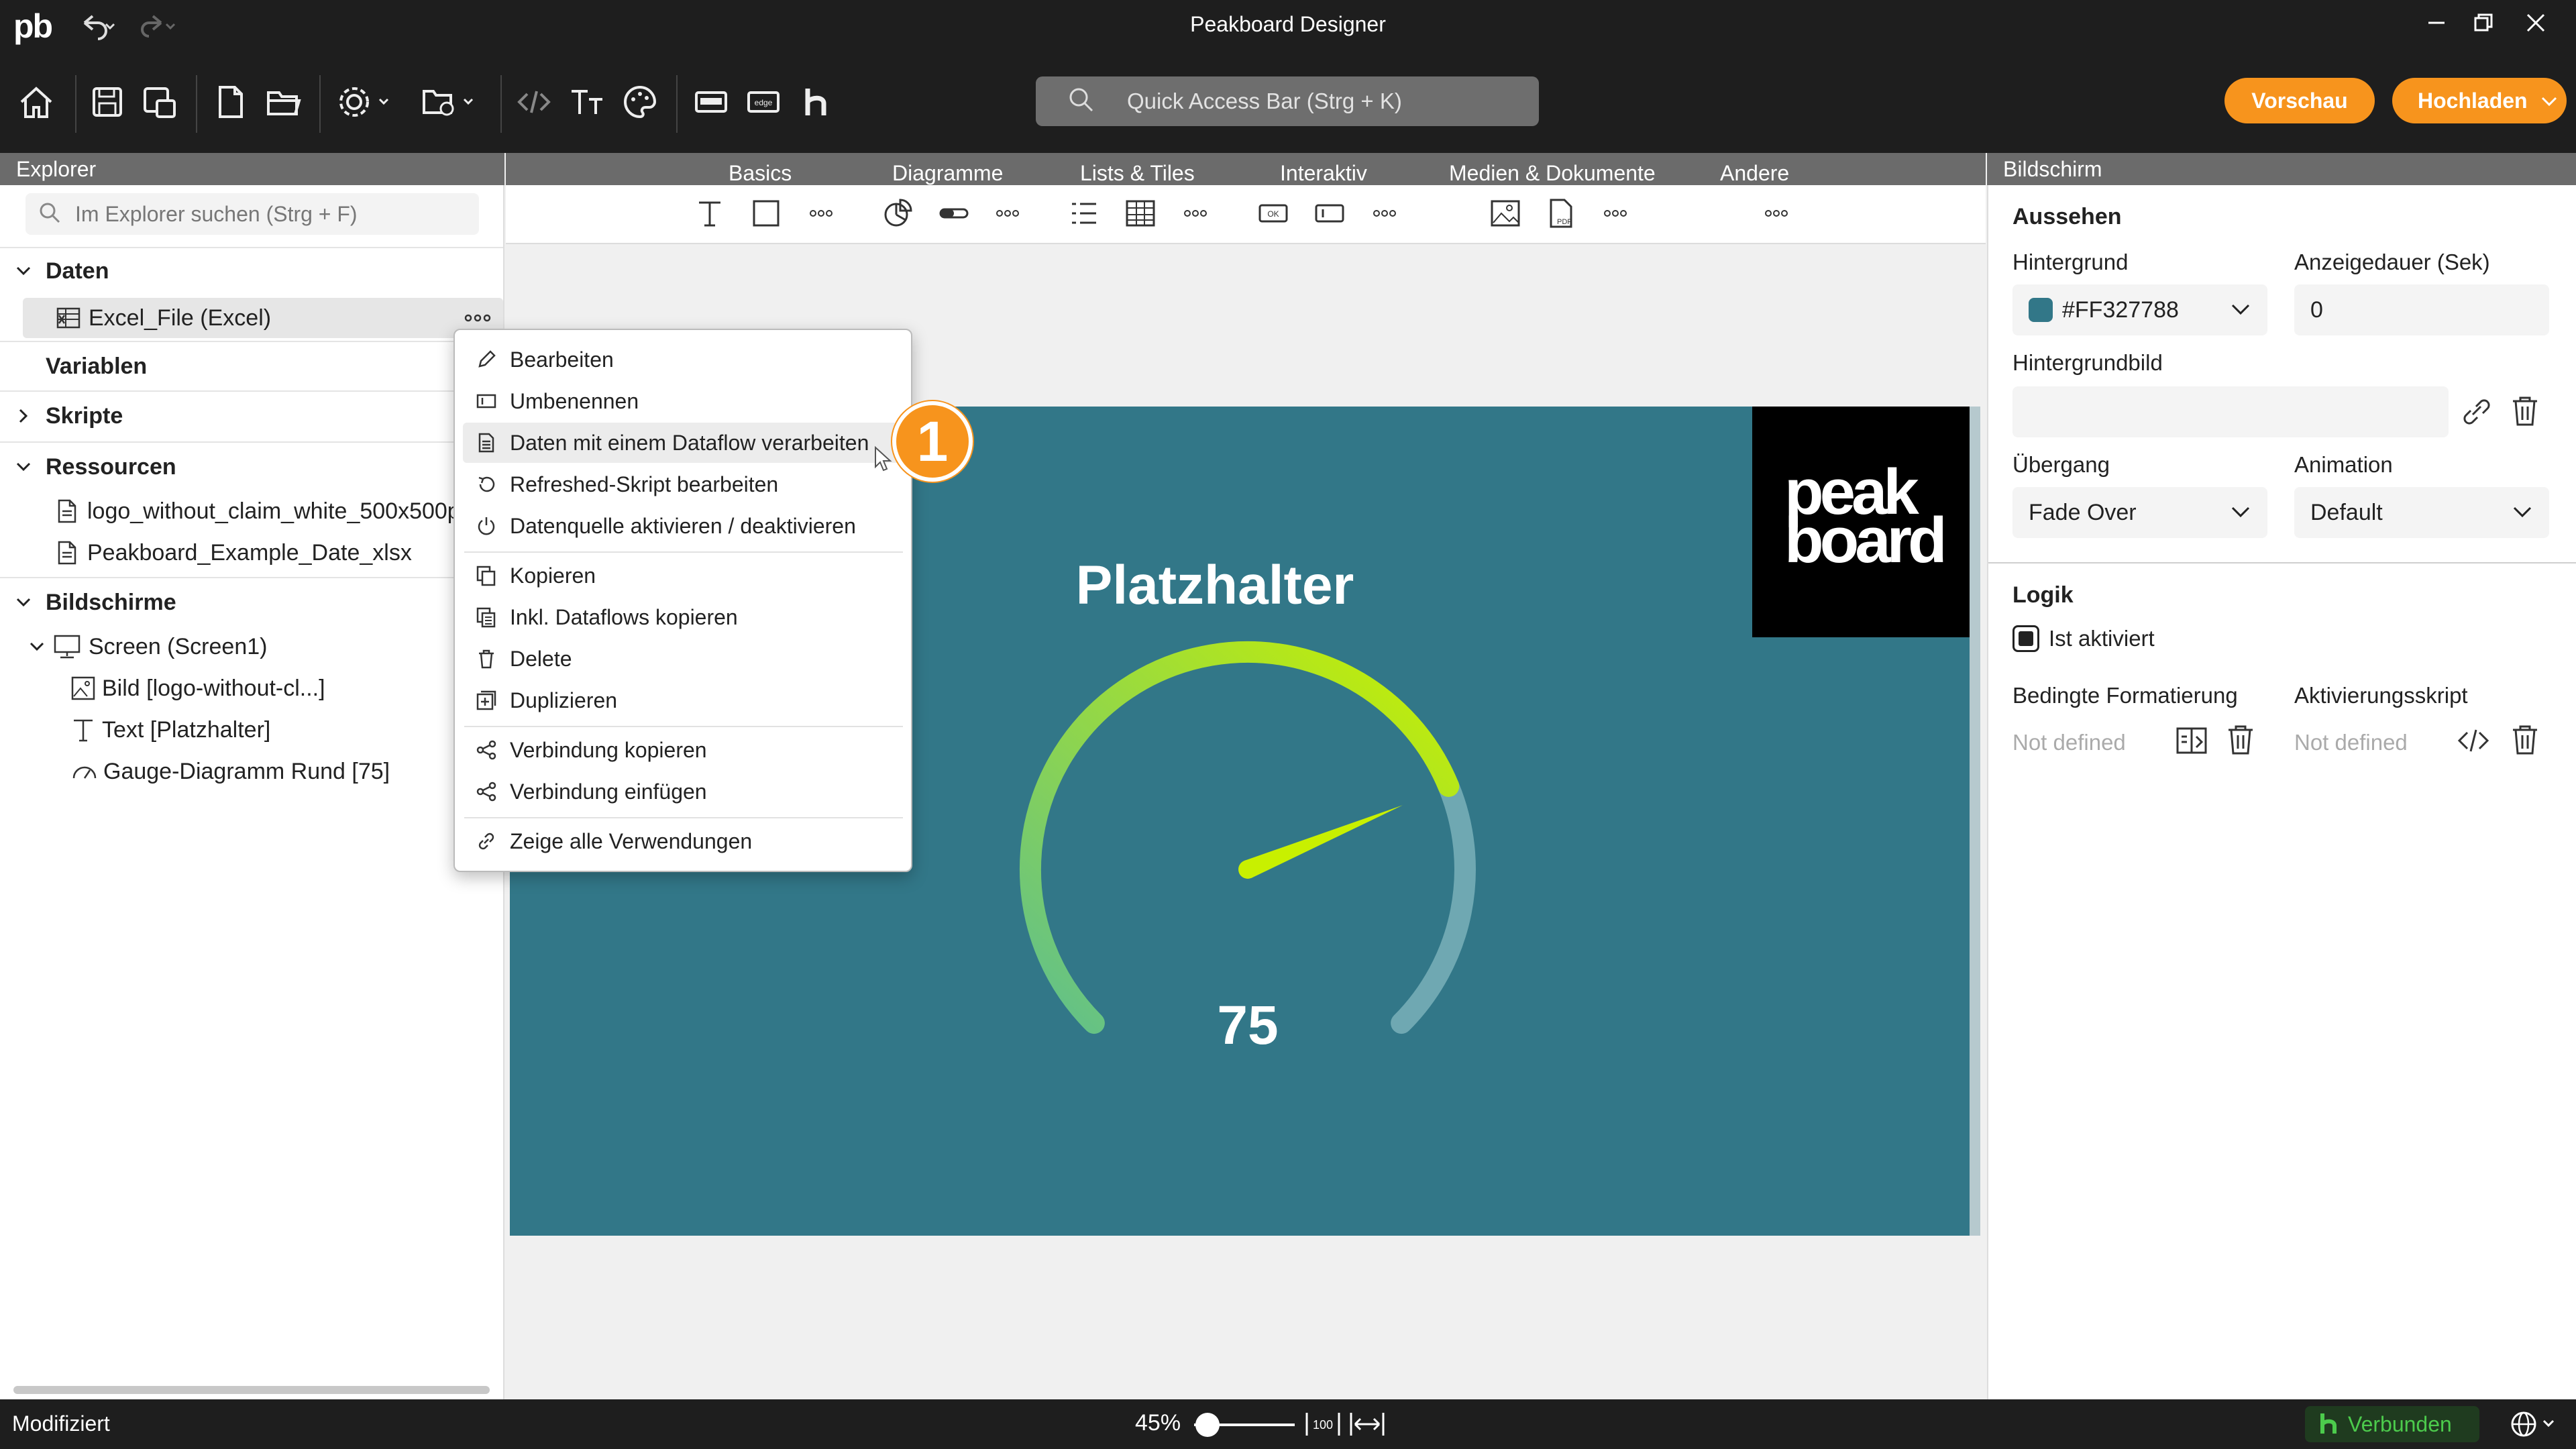 The width and height of the screenshot is (2576, 1449). What do you see at coordinates (1137, 173) in the screenshot?
I see `category-lists-tiles: Lists & Tiles` at bounding box center [1137, 173].